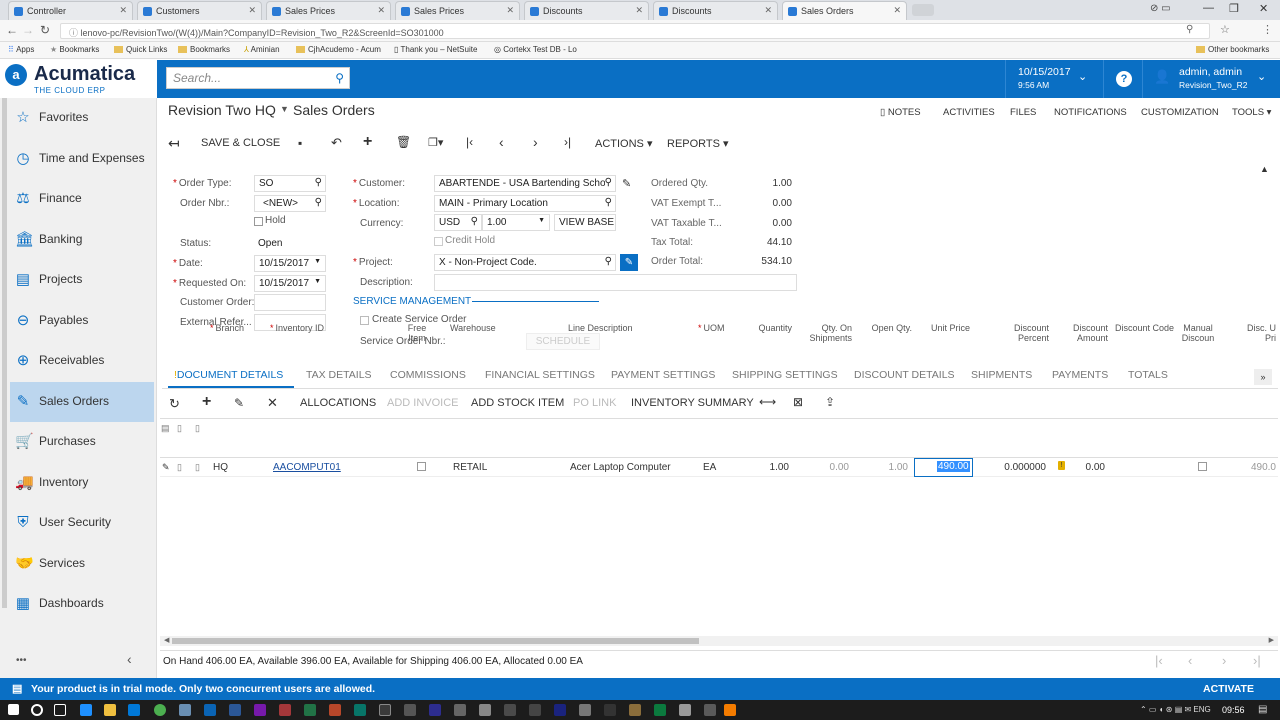 This screenshot has height=720, width=1280. I want to click on order-nbr-field: <NEW> ⚲, so click(290, 203).